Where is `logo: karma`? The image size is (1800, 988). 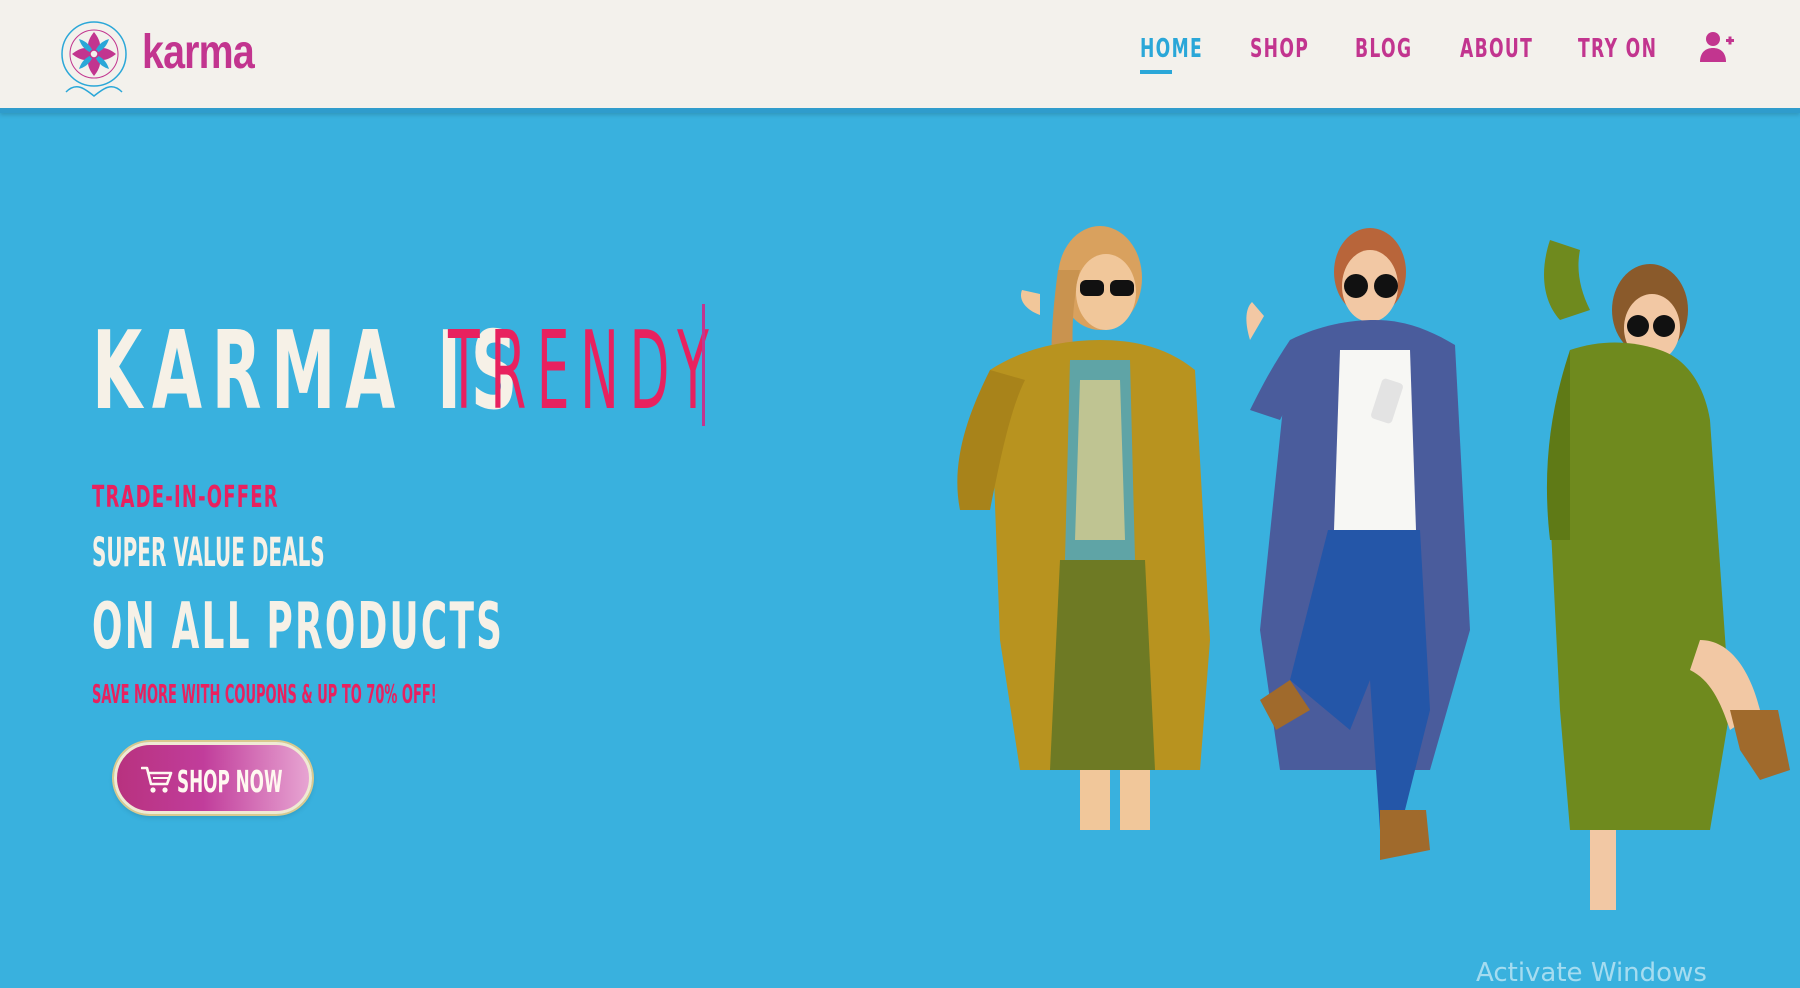 logo: karma is located at coordinates (167, 56).